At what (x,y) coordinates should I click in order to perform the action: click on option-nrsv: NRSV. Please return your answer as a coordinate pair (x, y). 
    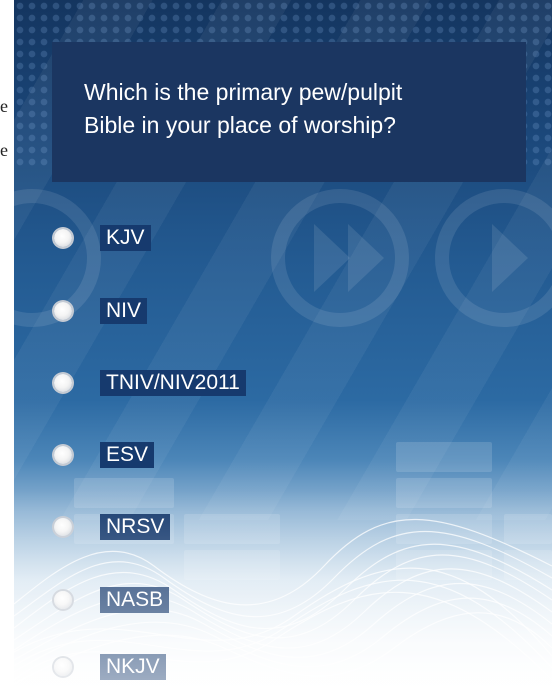
    Looking at the image, I should click on (111, 527).